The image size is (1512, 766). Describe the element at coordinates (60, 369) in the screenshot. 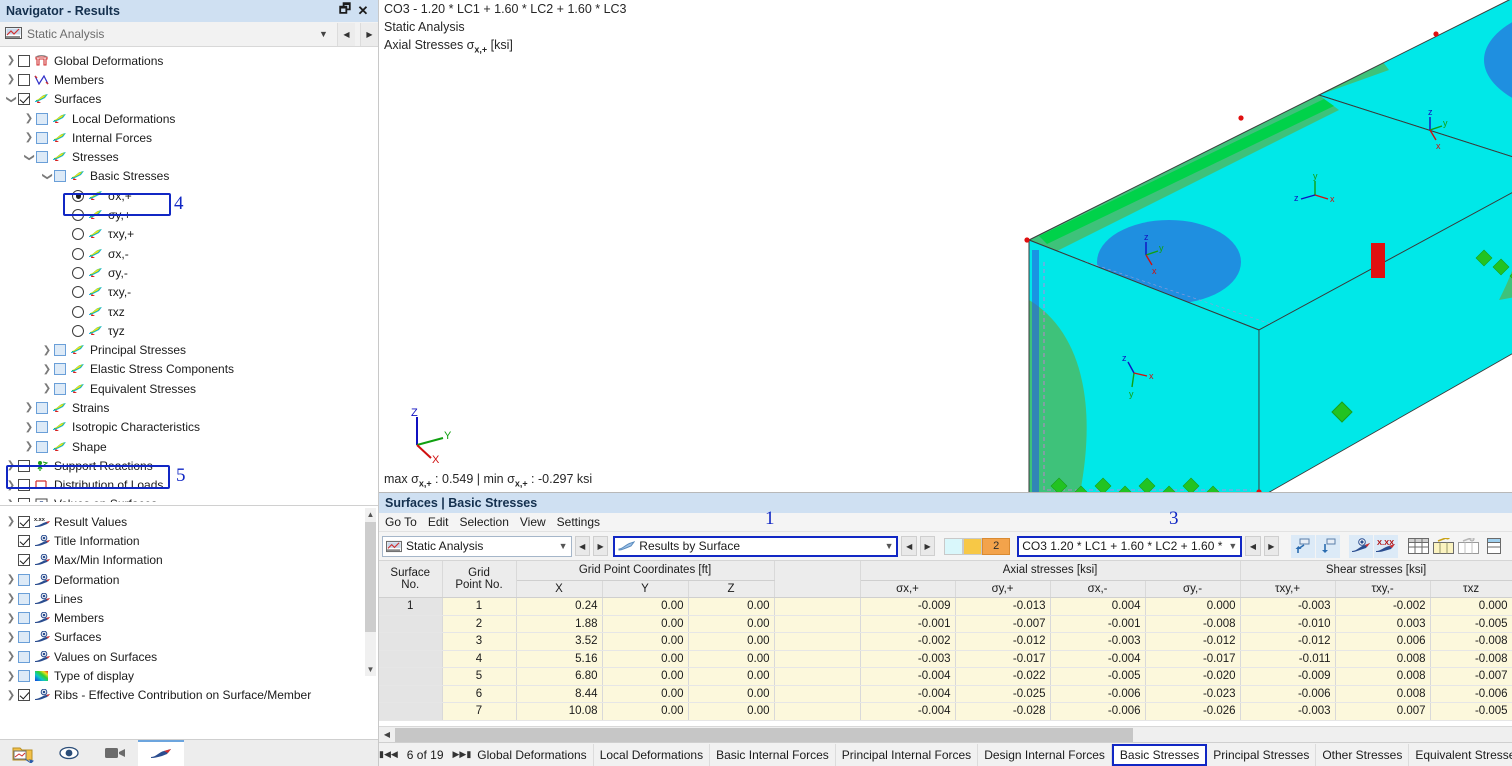

I see `checkbox-elastic-stress-components` at that location.